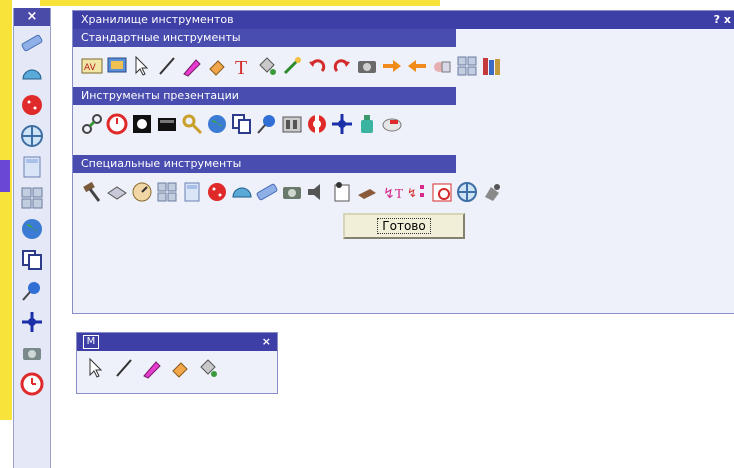 This screenshot has width=734, height=468. I want to click on top-accent-strip, so click(367, 4).